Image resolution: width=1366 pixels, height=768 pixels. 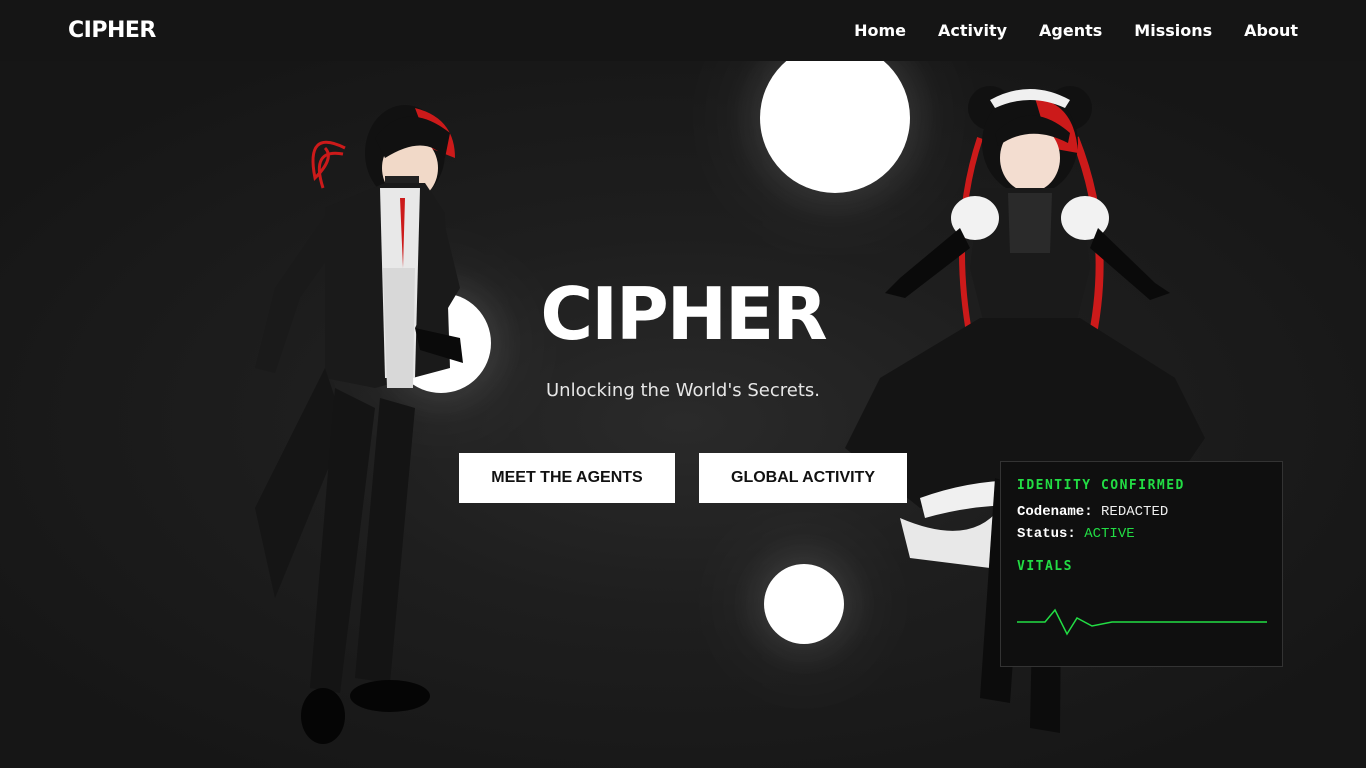 I want to click on brand-logo: CIPHER, so click(x=112, y=30).